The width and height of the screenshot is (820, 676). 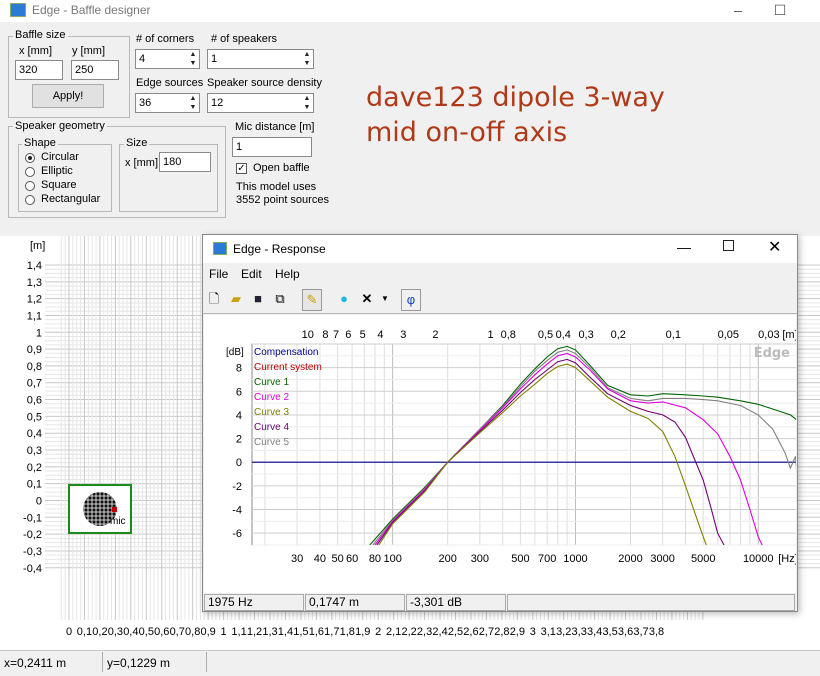 I want to click on legend-entry: Curve 5, so click(x=271, y=442).